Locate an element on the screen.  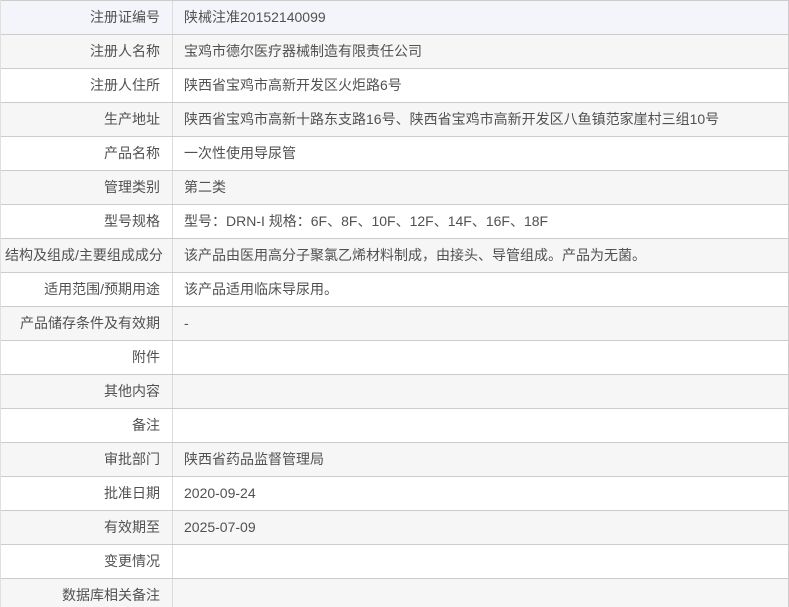
table-row: 注册人名称 宝鸡市德尔医疗器械制造有限责任公司 is located at coordinates (394, 51).